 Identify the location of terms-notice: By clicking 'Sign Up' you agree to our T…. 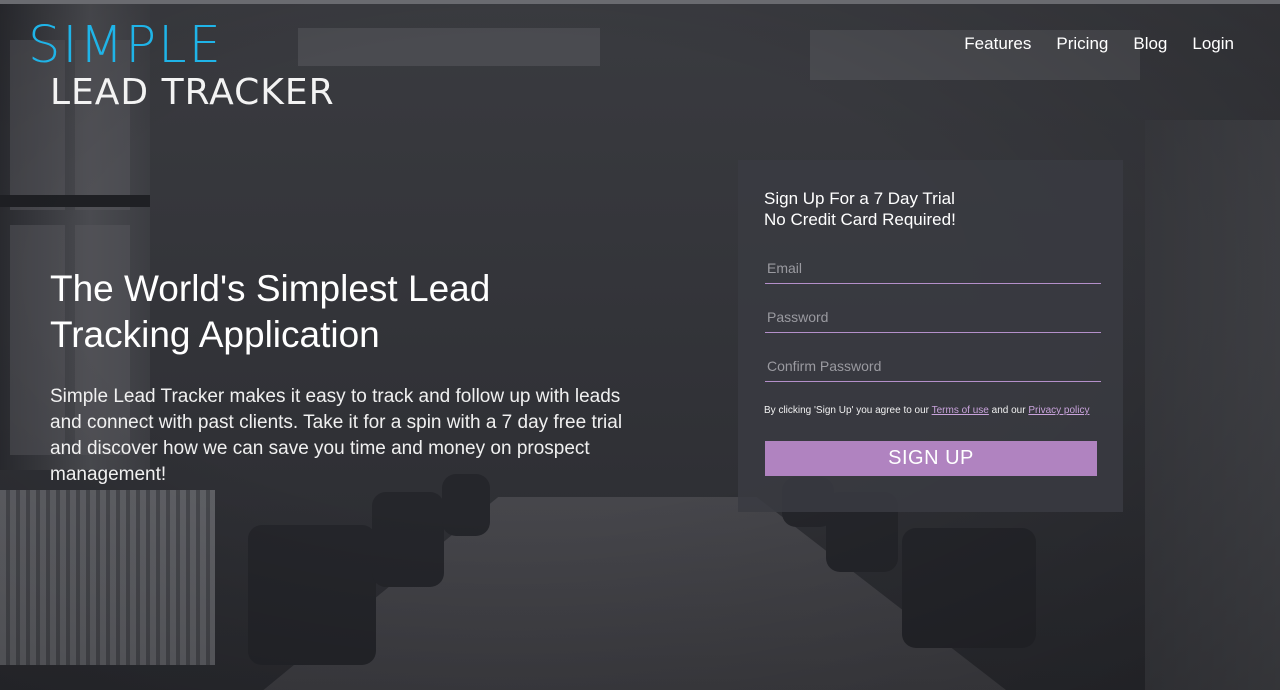
(934, 411).